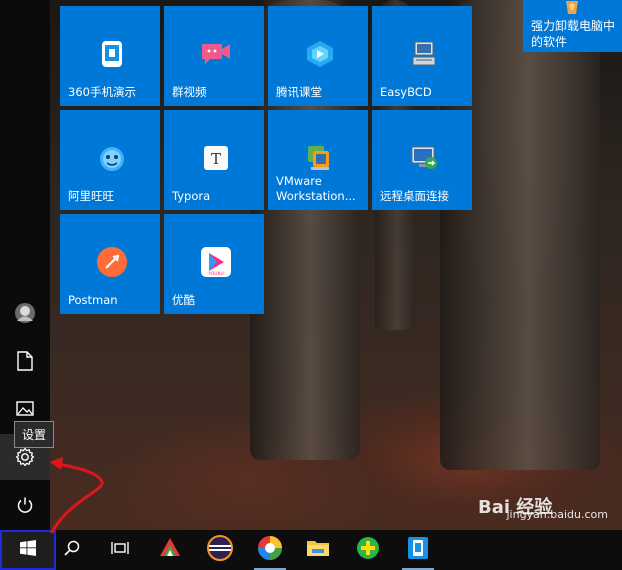 Image resolution: width=622 pixels, height=570 pixels. I want to click on search-icon, so click(72, 550).